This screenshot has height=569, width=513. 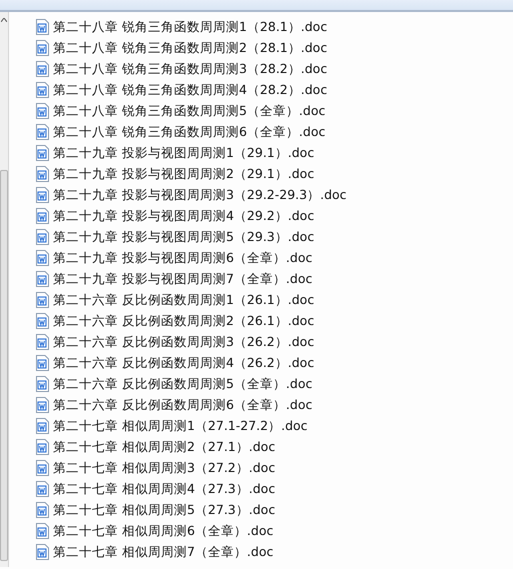 I want to click on file-name: 第二十七章 相似周周测7（全章）.doc, so click(x=163, y=552).